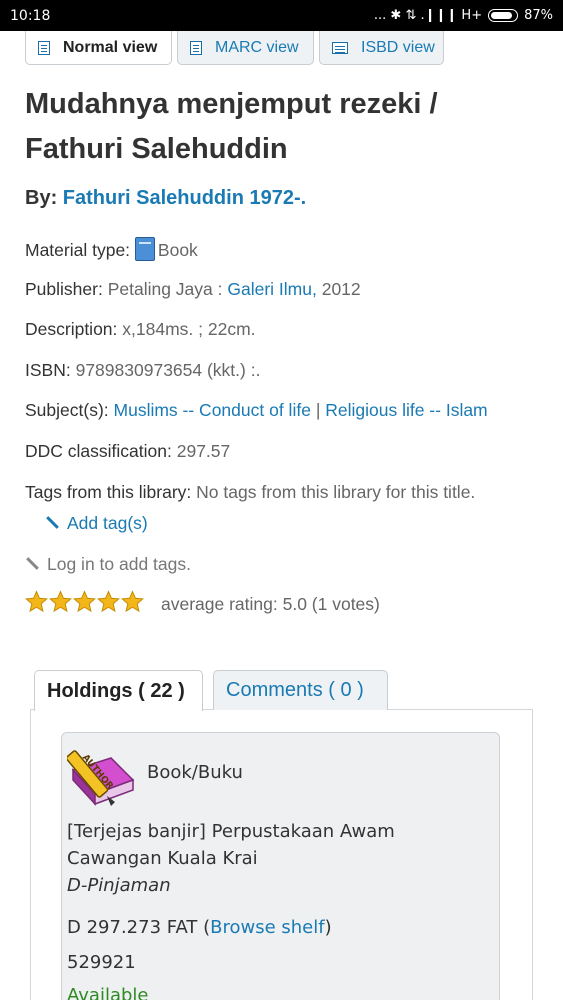 Image resolution: width=563 pixels, height=1000 pixels. Describe the element at coordinates (231, 831) in the screenshot. I see `location-line-1: [Terjejas banjir] Perpustakaan Awam` at that location.